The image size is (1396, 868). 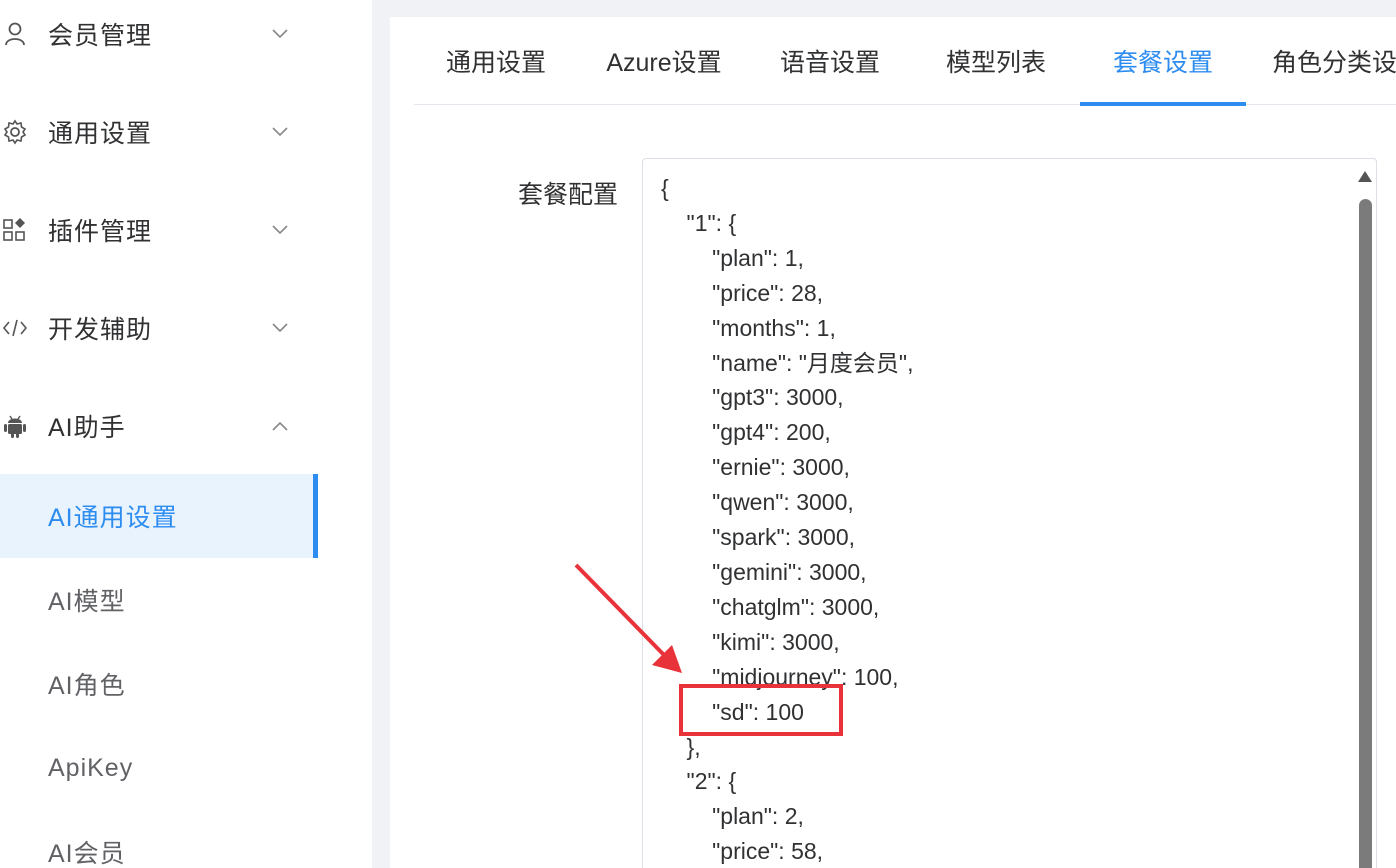 What do you see at coordinates (746, 432) in the screenshot?
I see `code-line: "gpt4": 200,` at bounding box center [746, 432].